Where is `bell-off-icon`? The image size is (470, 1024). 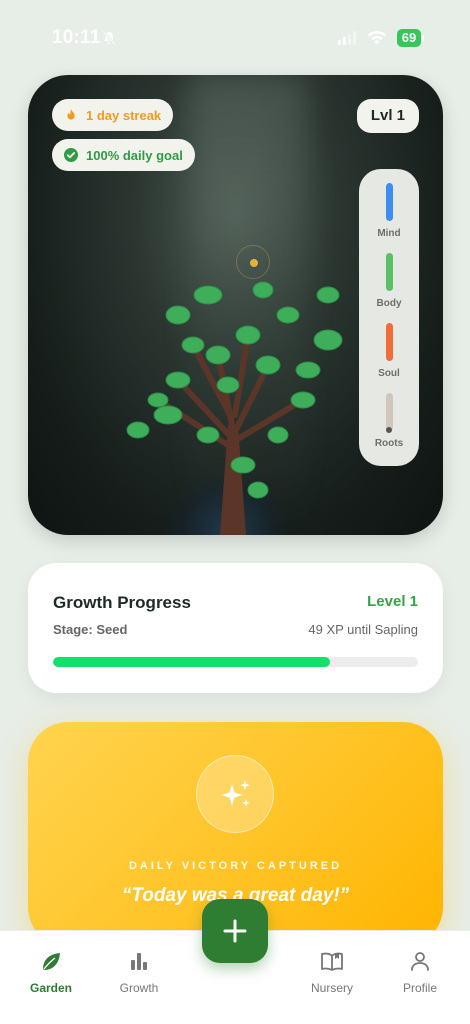 bell-off-icon is located at coordinates (109, 38).